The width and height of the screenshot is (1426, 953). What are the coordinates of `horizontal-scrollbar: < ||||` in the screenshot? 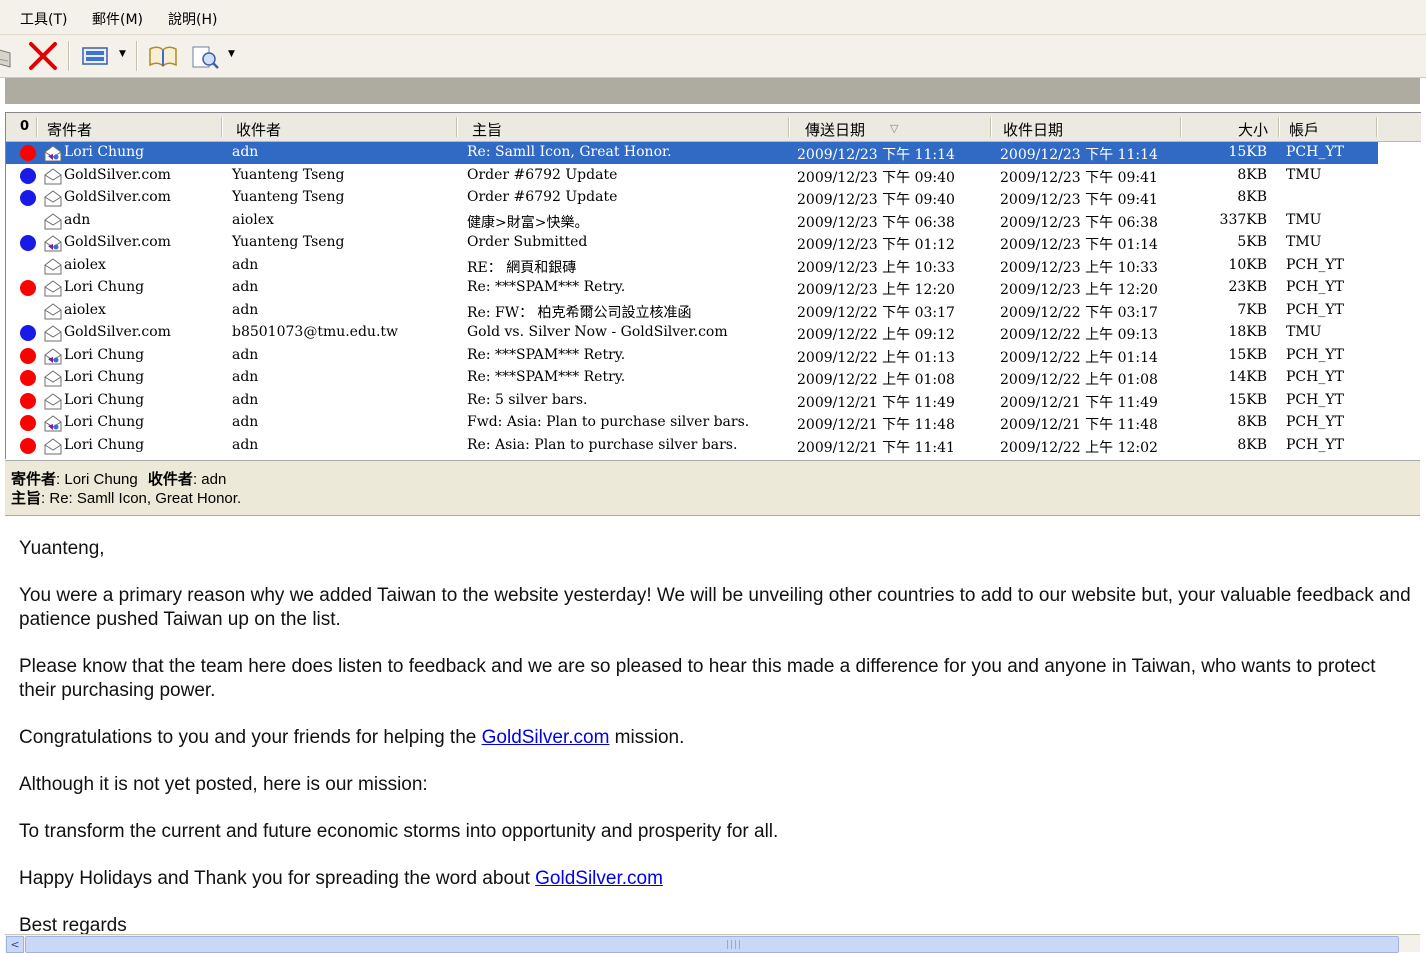 It's located at (712, 943).